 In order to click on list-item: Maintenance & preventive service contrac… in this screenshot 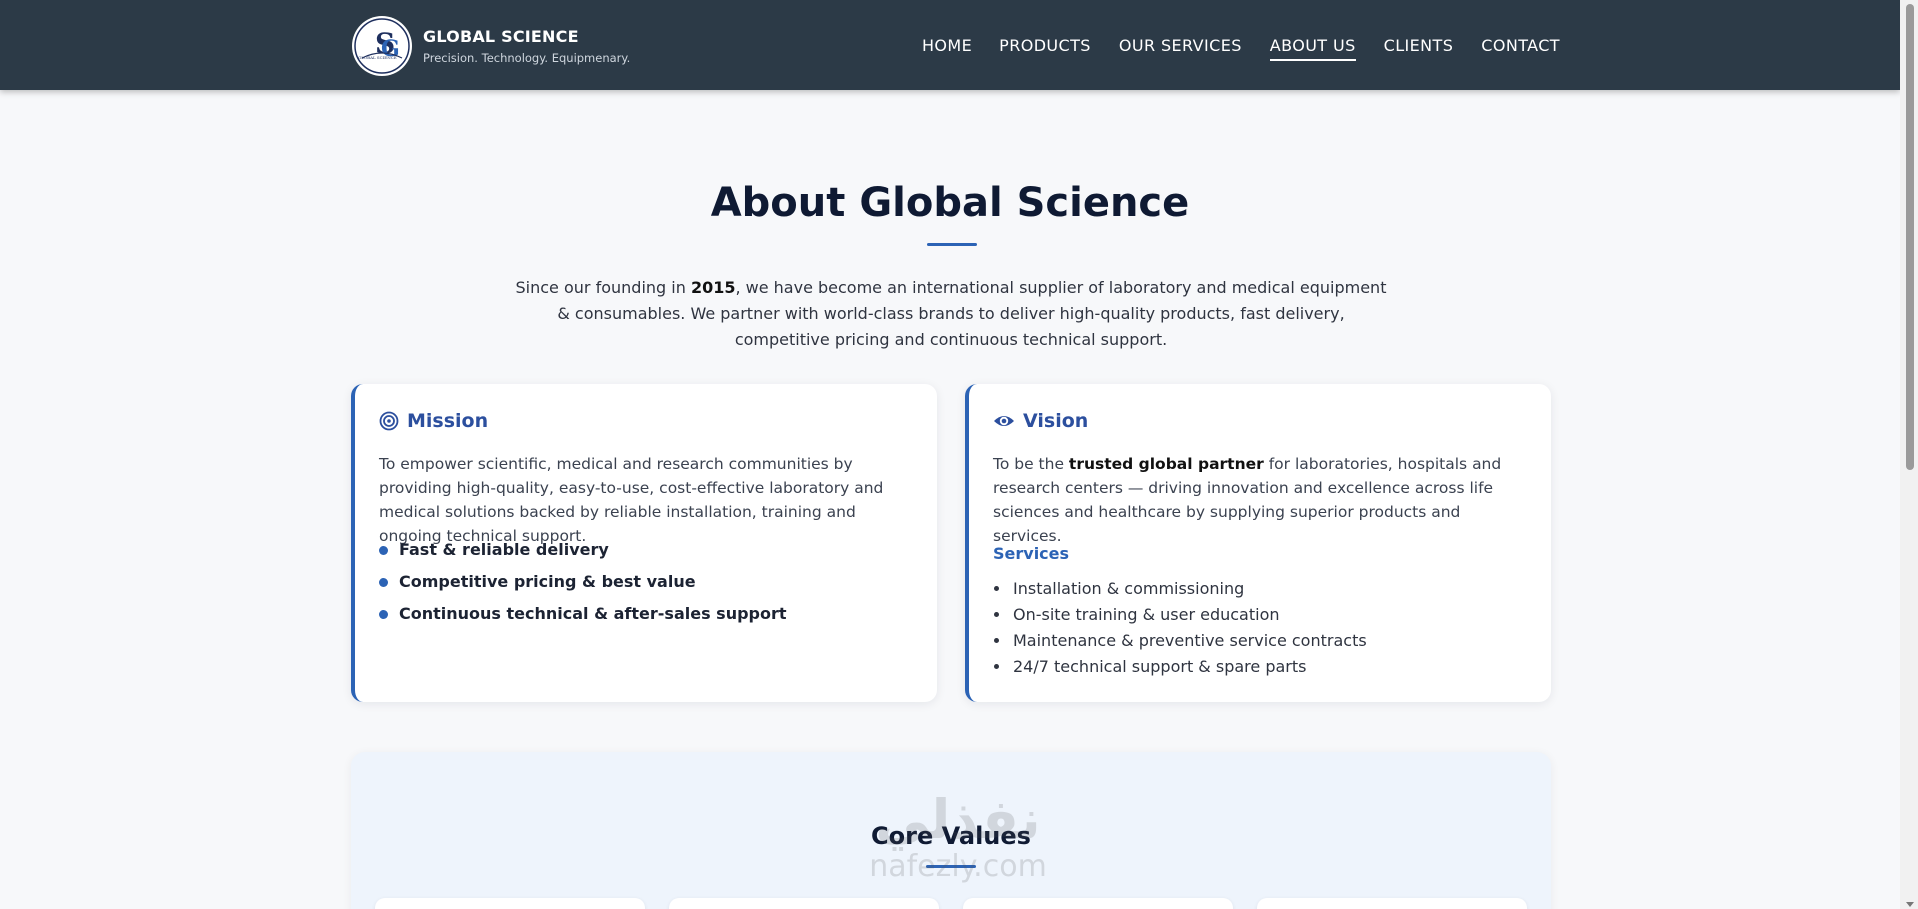, I will do `click(1189, 641)`.